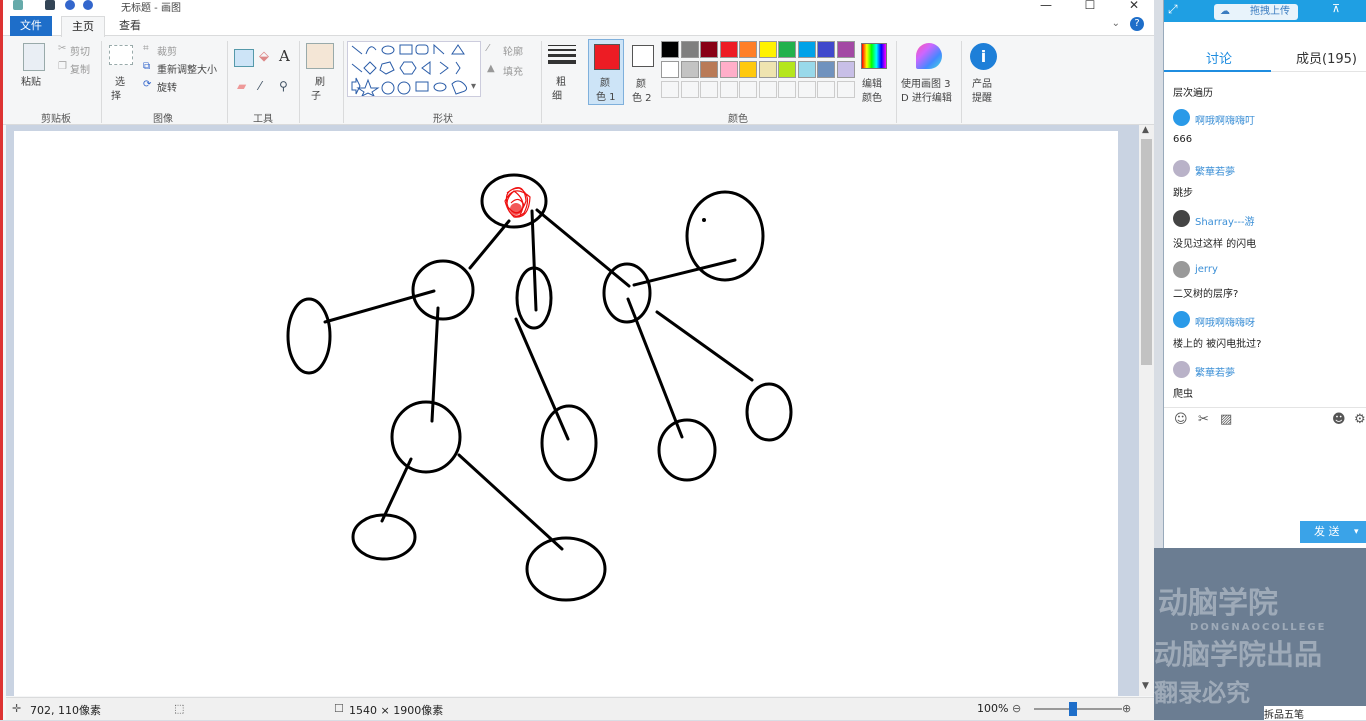 The height and width of the screenshot is (721, 1366). What do you see at coordinates (130, 26) in the screenshot?
I see `tab-view: 查看` at bounding box center [130, 26].